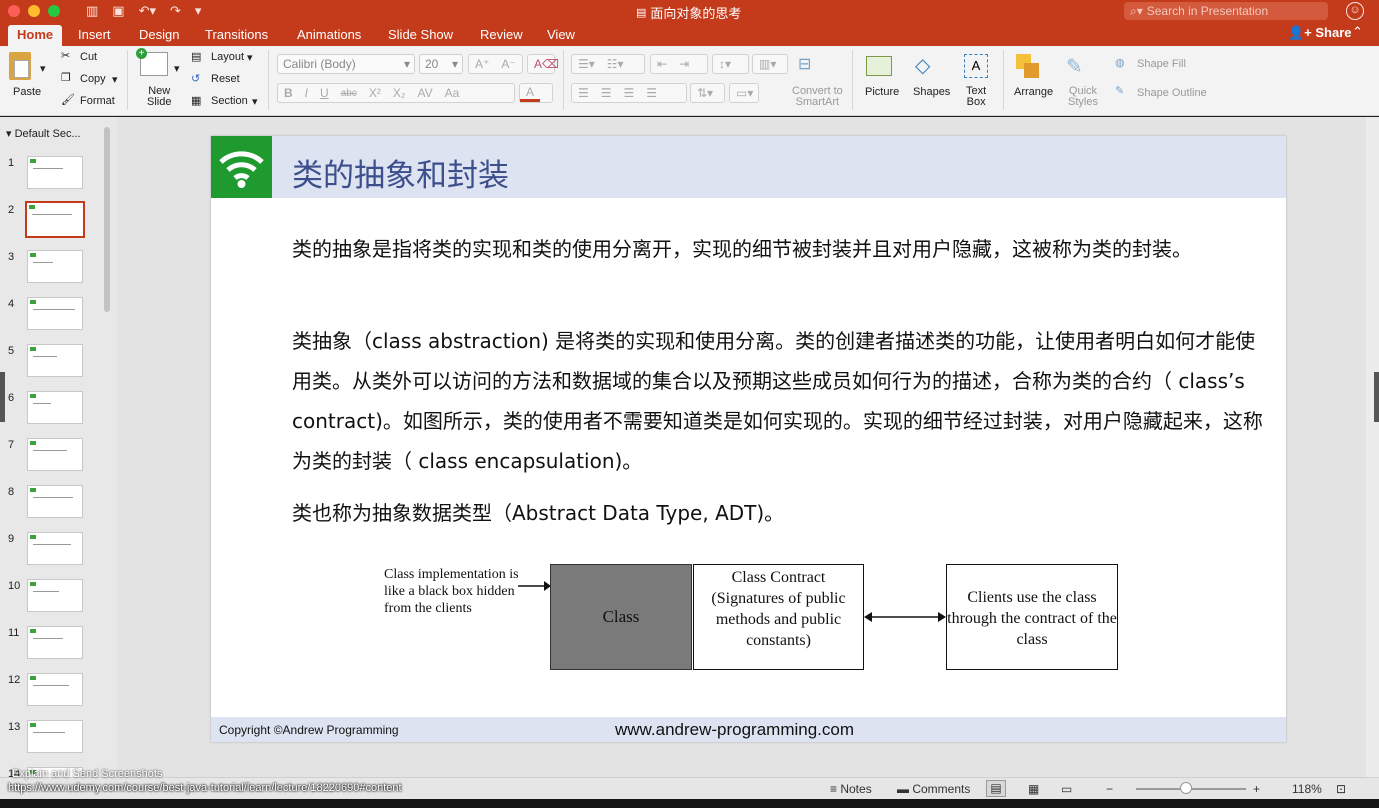 This screenshot has width=1379, height=808. What do you see at coordinates (288, 93) in the screenshot?
I see `bold-icon: B` at bounding box center [288, 93].